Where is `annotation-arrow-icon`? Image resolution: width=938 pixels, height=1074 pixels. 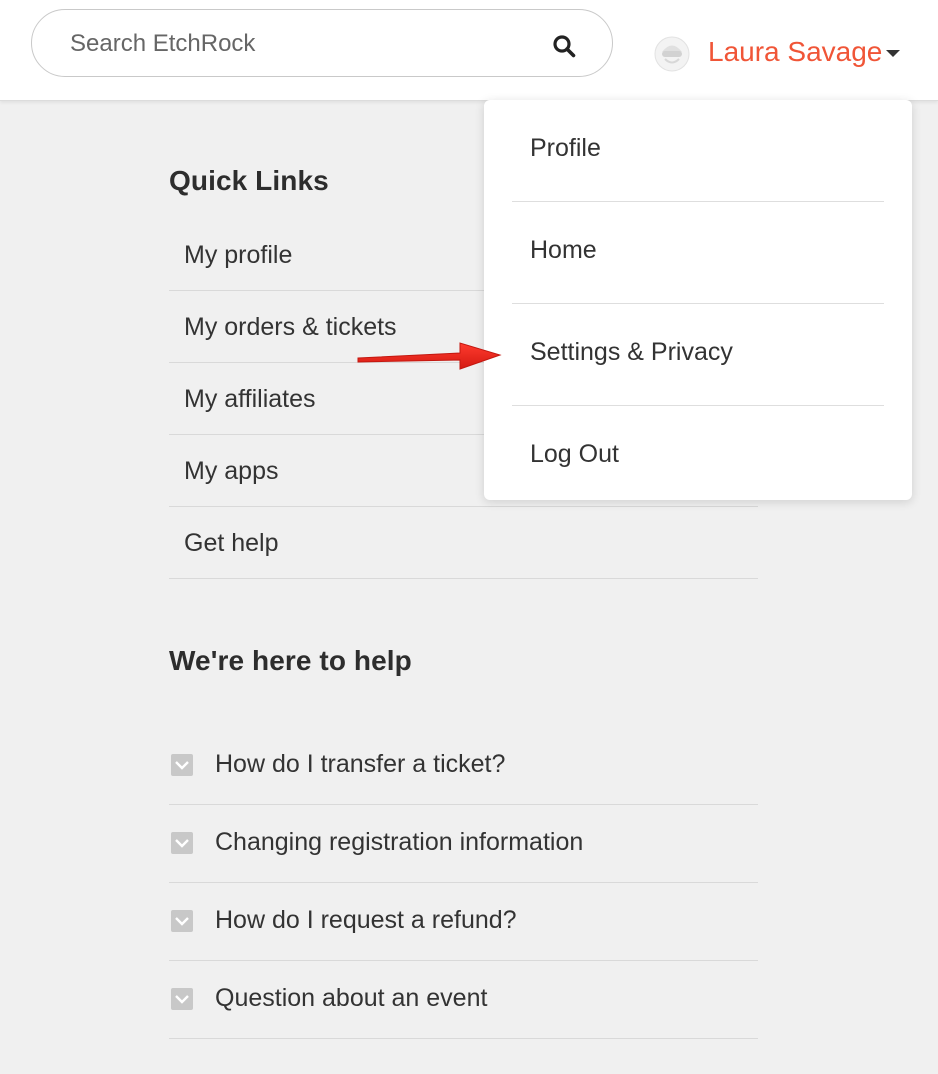
annotation-arrow-icon is located at coordinates (429, 356).